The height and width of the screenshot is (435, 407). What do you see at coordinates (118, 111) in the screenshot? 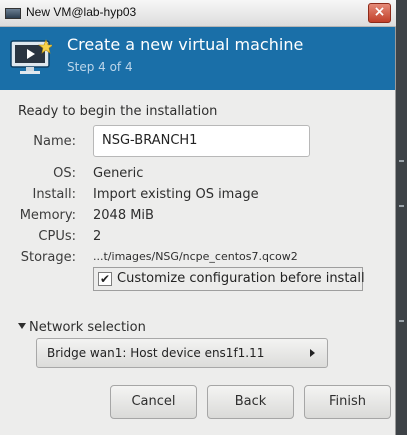
I see `ready-heading: Ready to begin the installation` at bounding box center [118, 111].